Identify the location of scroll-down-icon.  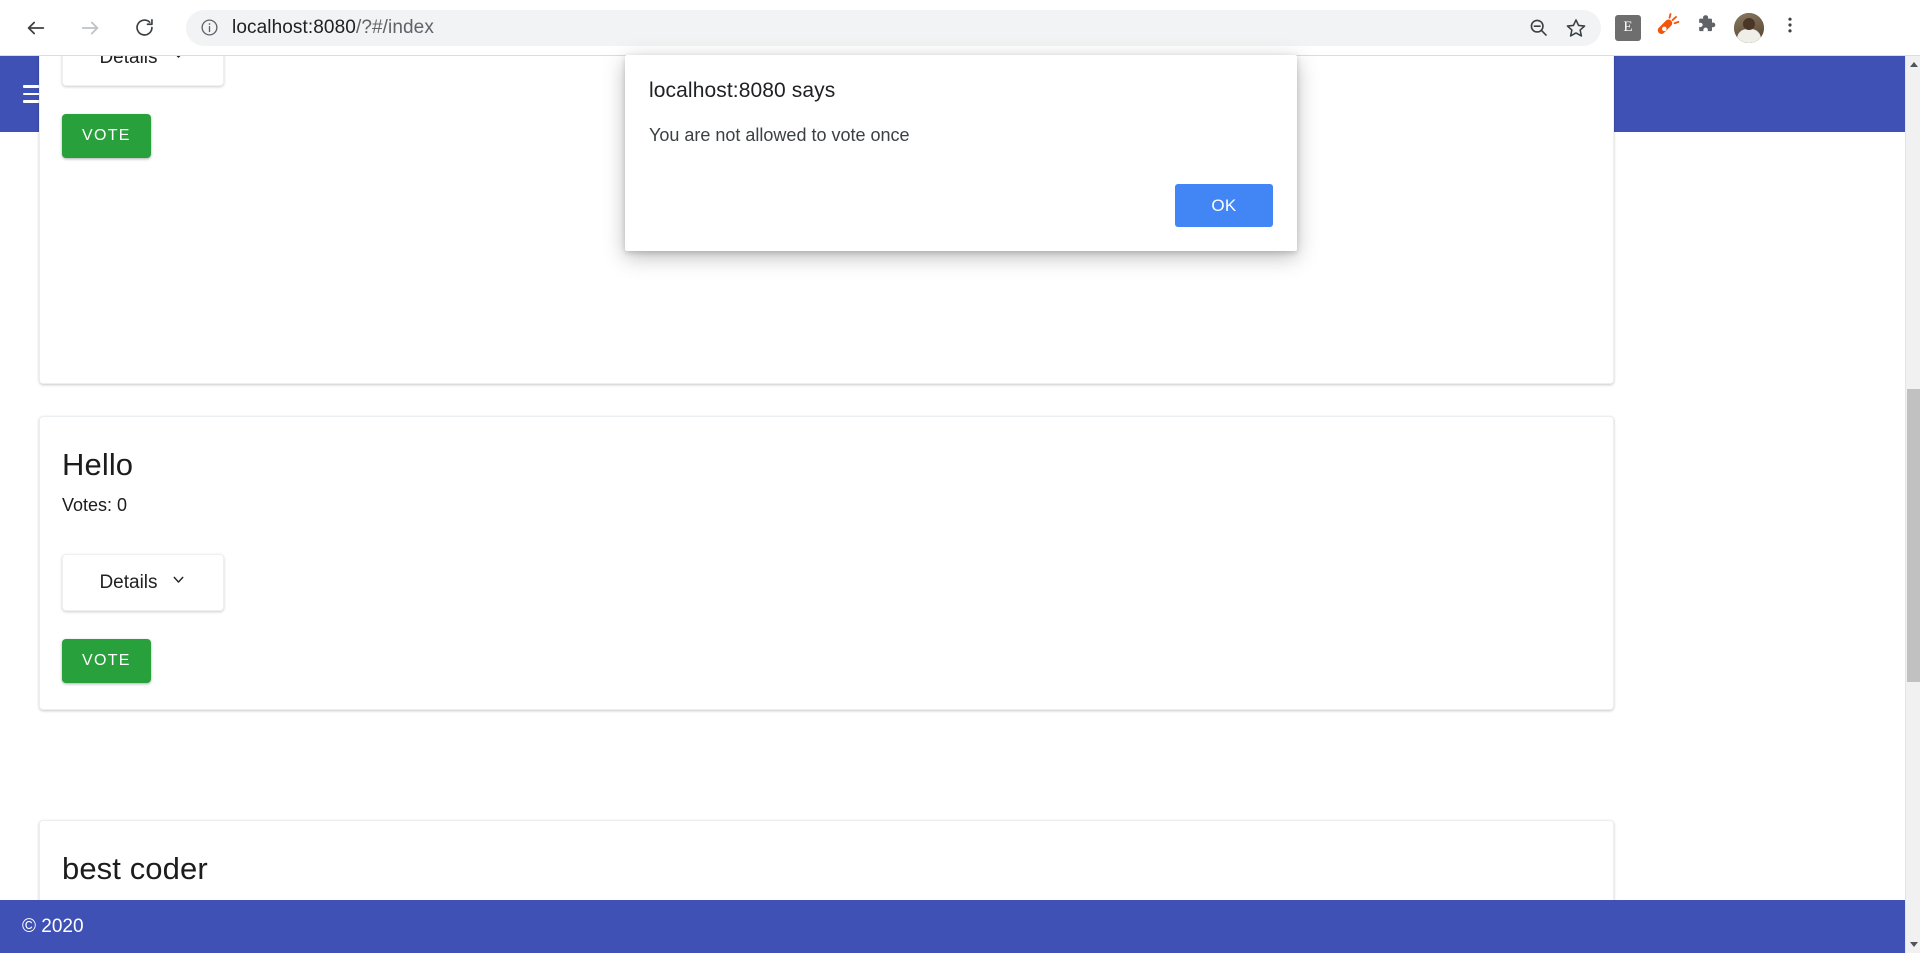
(1913, 944).